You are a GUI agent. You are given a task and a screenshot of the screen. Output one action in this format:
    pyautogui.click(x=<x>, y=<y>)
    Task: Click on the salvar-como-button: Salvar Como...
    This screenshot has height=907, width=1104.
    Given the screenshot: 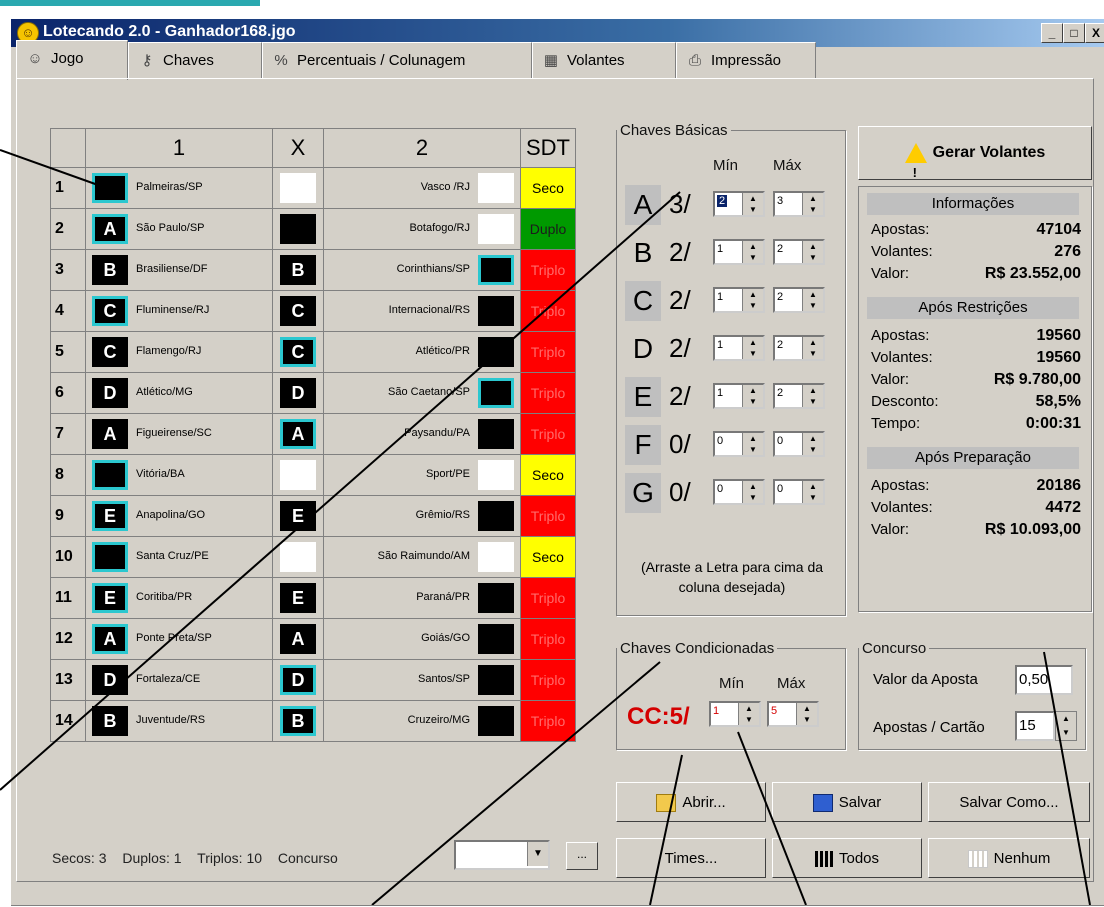 What is the action you would take?
    pyautogui.click(x=1009, y=802)
    